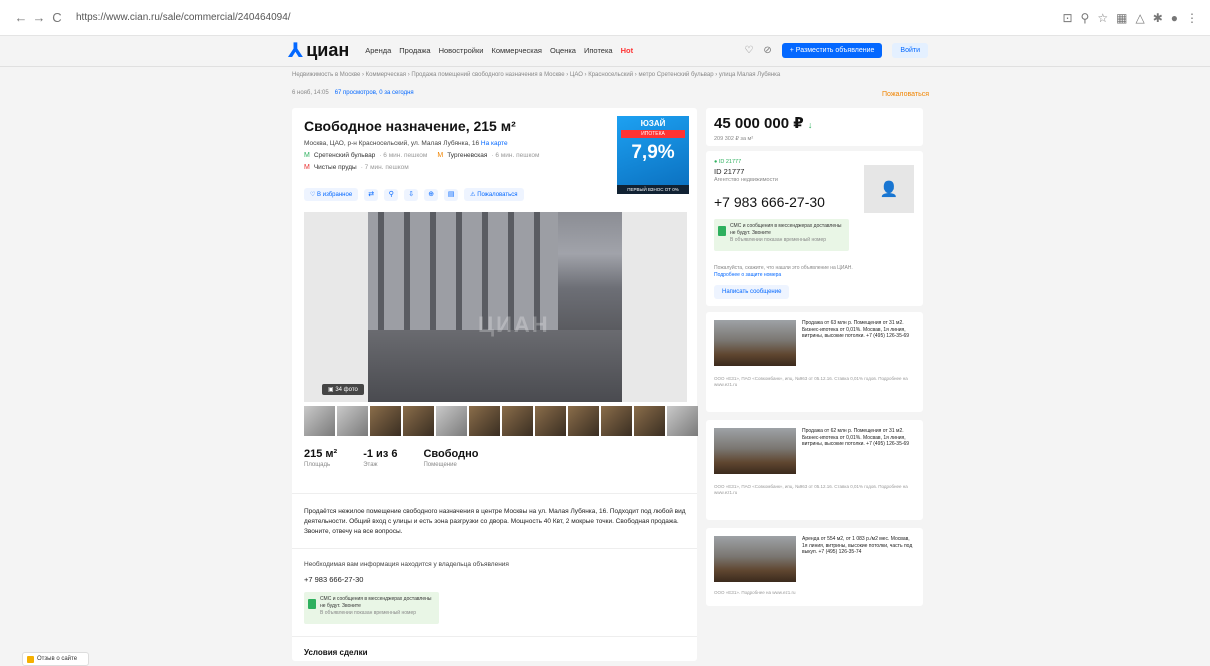  I want to click on photo-gallery: ЦИАН ▣ 34 фото, so click(495, 307).